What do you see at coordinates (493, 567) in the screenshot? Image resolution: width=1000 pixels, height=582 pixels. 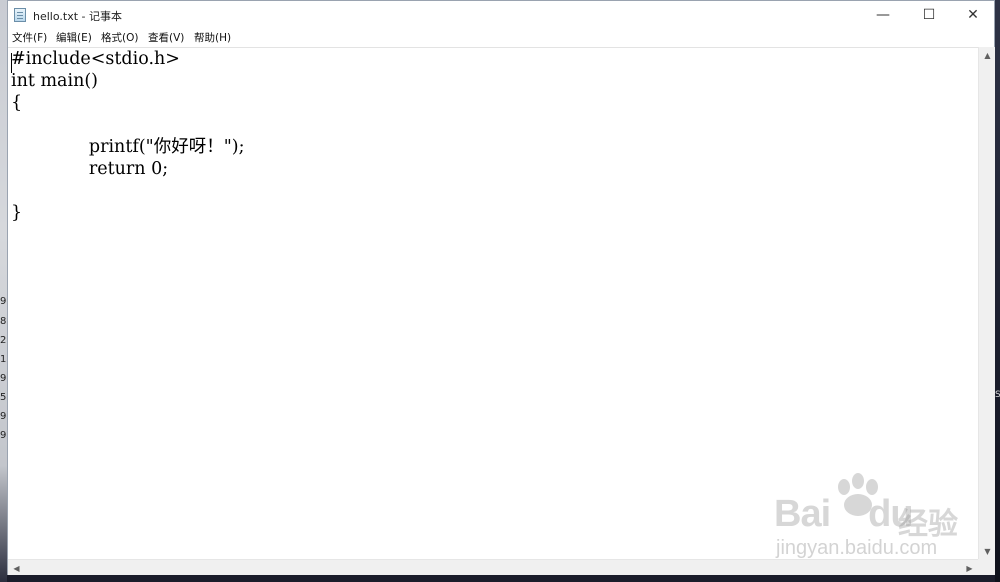 I see `horizontal-scrollbar: ◀ ▶` at bounding box center [493, 567].